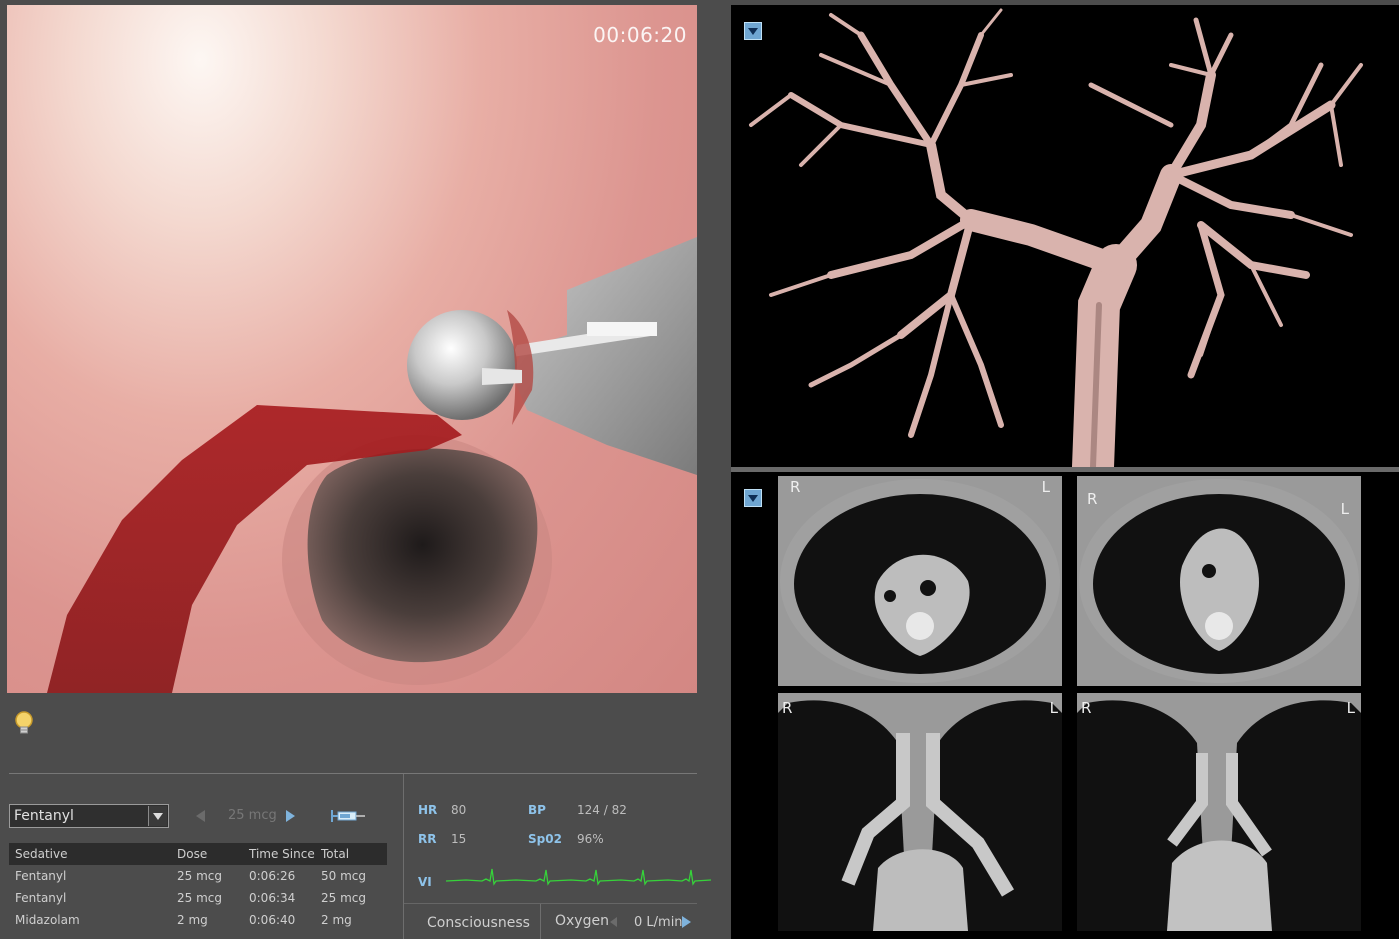  Describe the element at coordinates (24, 725) in the screenshot. I see `lightbulb-icon` at that location.